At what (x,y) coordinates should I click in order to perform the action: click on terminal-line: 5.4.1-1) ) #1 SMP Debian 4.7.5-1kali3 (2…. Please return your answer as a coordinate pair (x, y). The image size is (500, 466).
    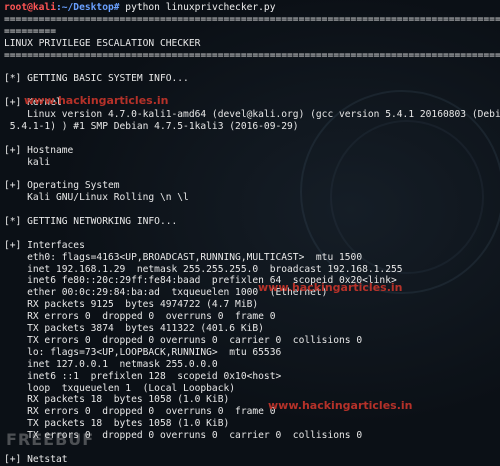
    Looking at the image, I should click on (151, 126).